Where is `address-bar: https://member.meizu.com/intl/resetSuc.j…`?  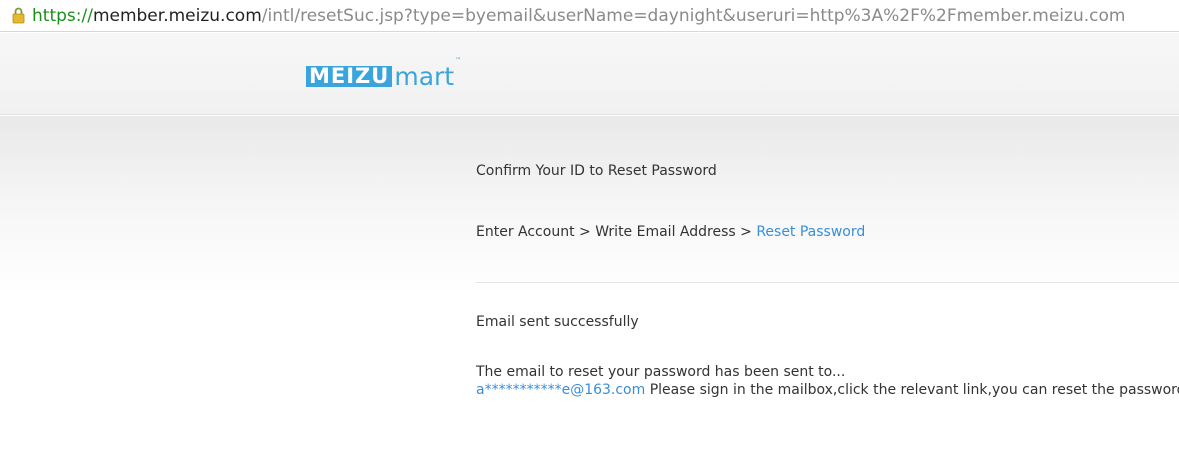
address-bar: https://member.meizu.com/intl/resetSuc.j… is located at coordinates (589, 16).